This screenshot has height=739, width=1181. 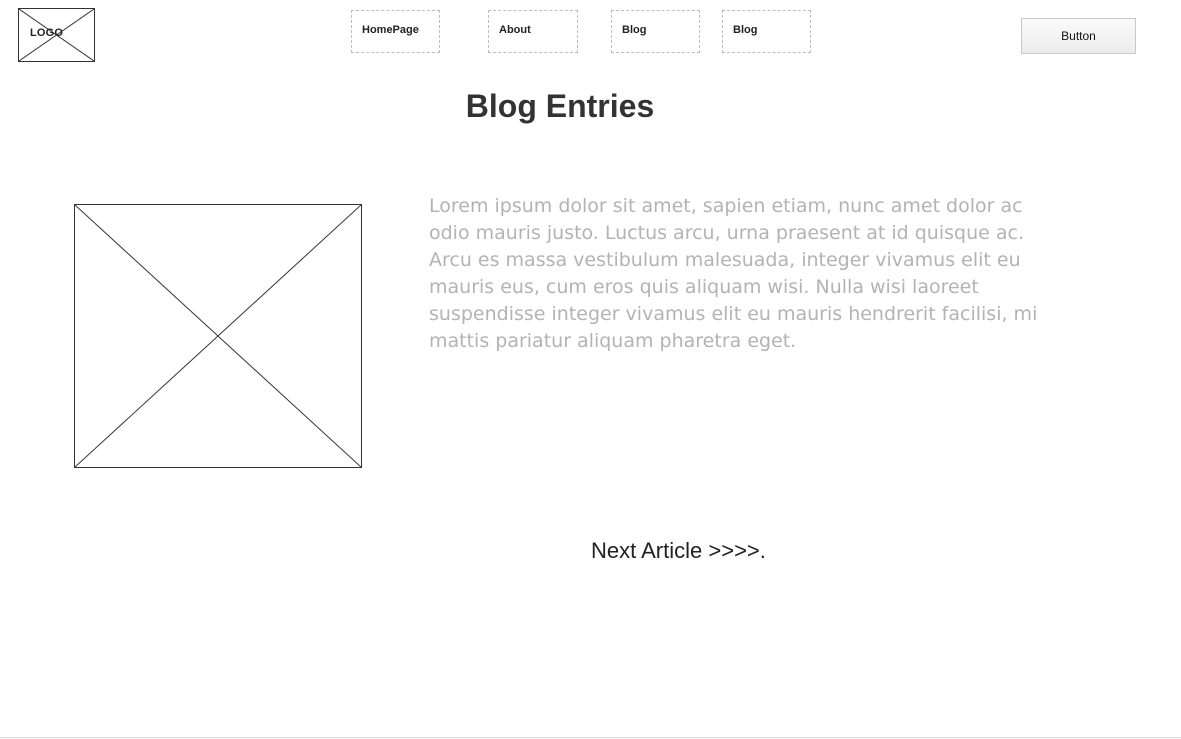 I want to click on blog-image-placeholder, so click(x=218, y=336).